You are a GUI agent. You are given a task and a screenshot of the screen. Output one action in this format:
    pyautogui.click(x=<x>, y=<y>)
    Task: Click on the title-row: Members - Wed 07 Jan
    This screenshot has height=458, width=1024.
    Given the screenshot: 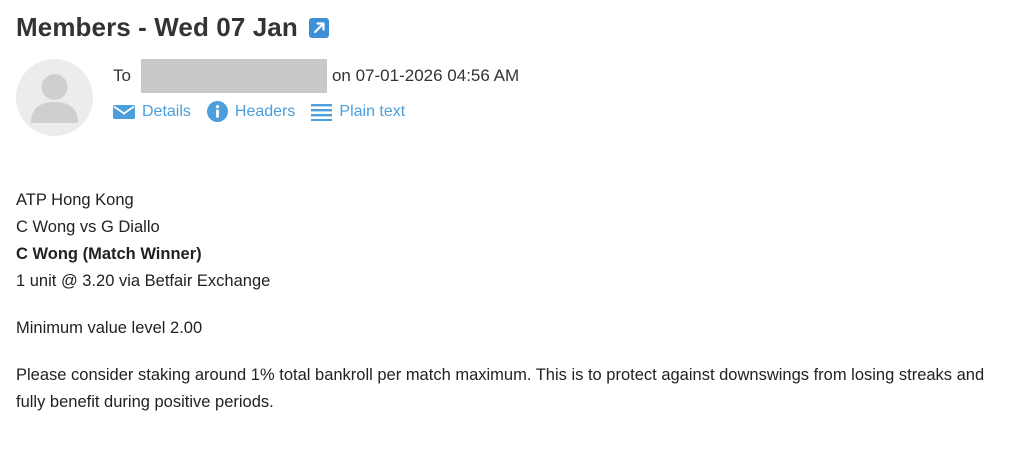 What is the action you would take?
    pyautogui.click(x=172, y=27)
    